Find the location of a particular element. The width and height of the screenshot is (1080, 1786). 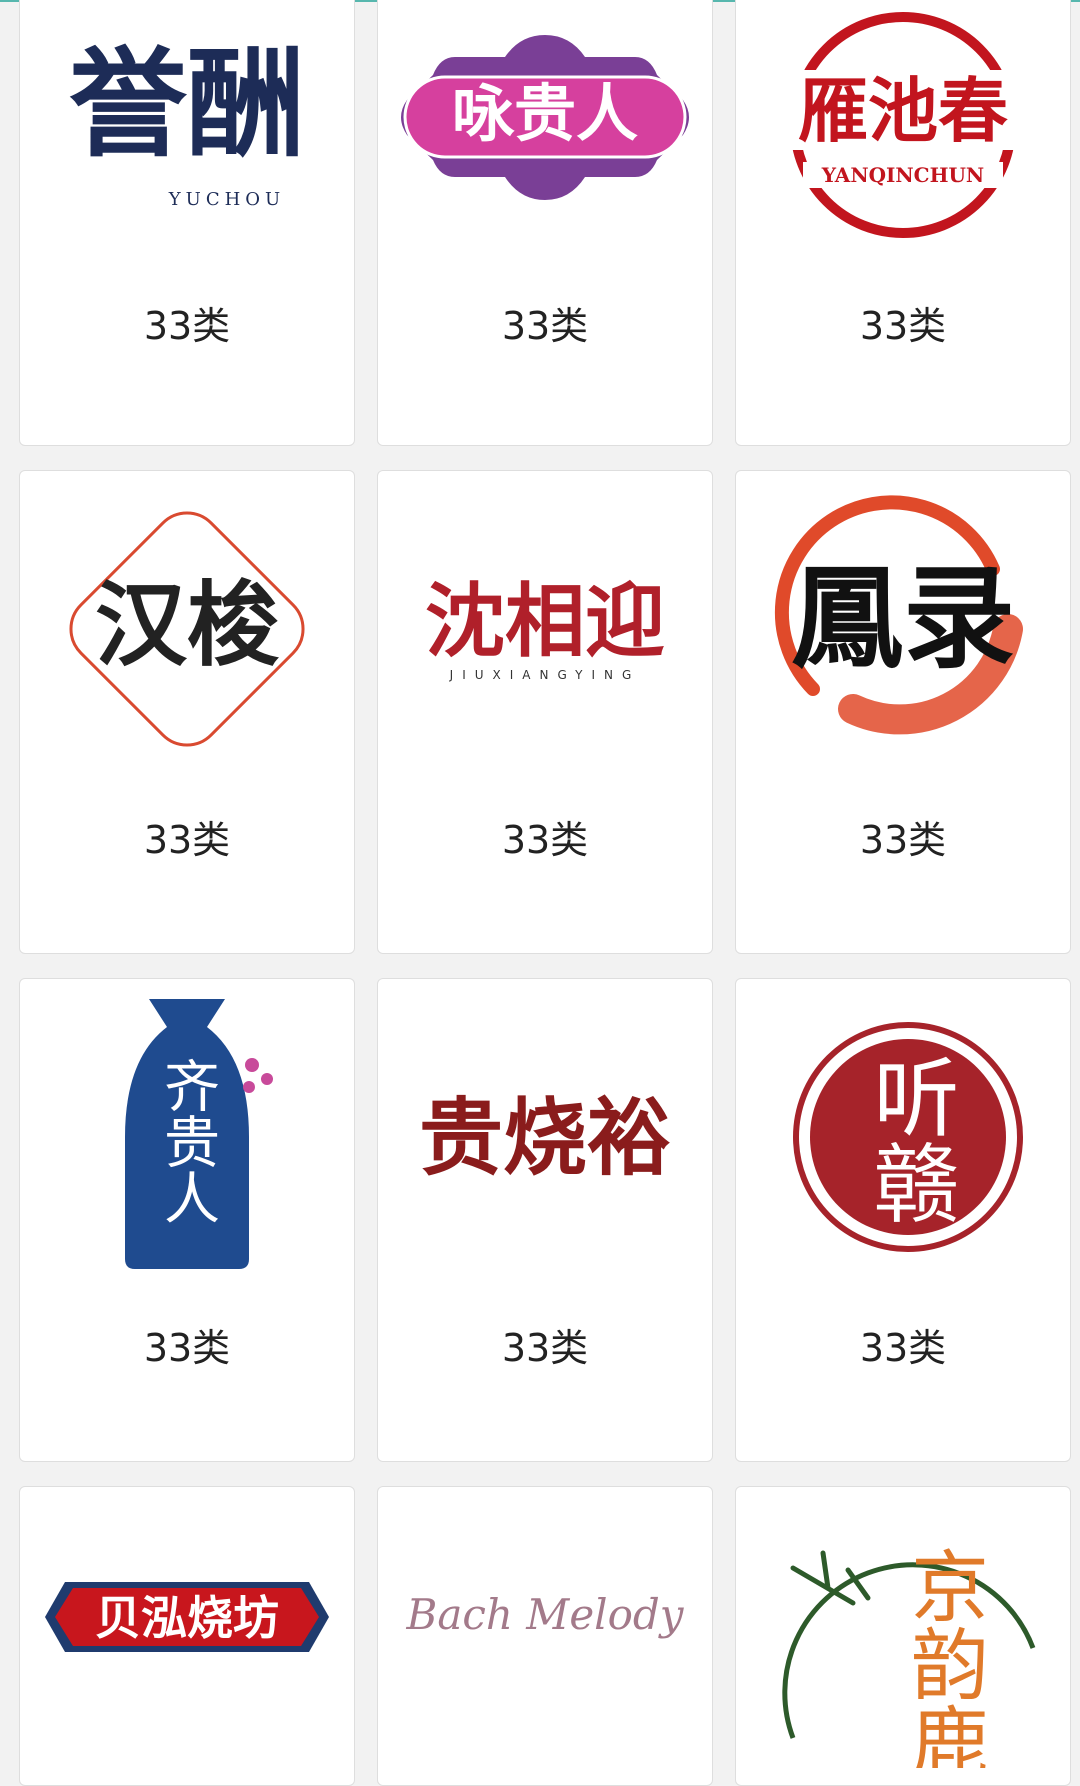

tinggan-logo: 听赣 is located at coordinates (903, 1137).